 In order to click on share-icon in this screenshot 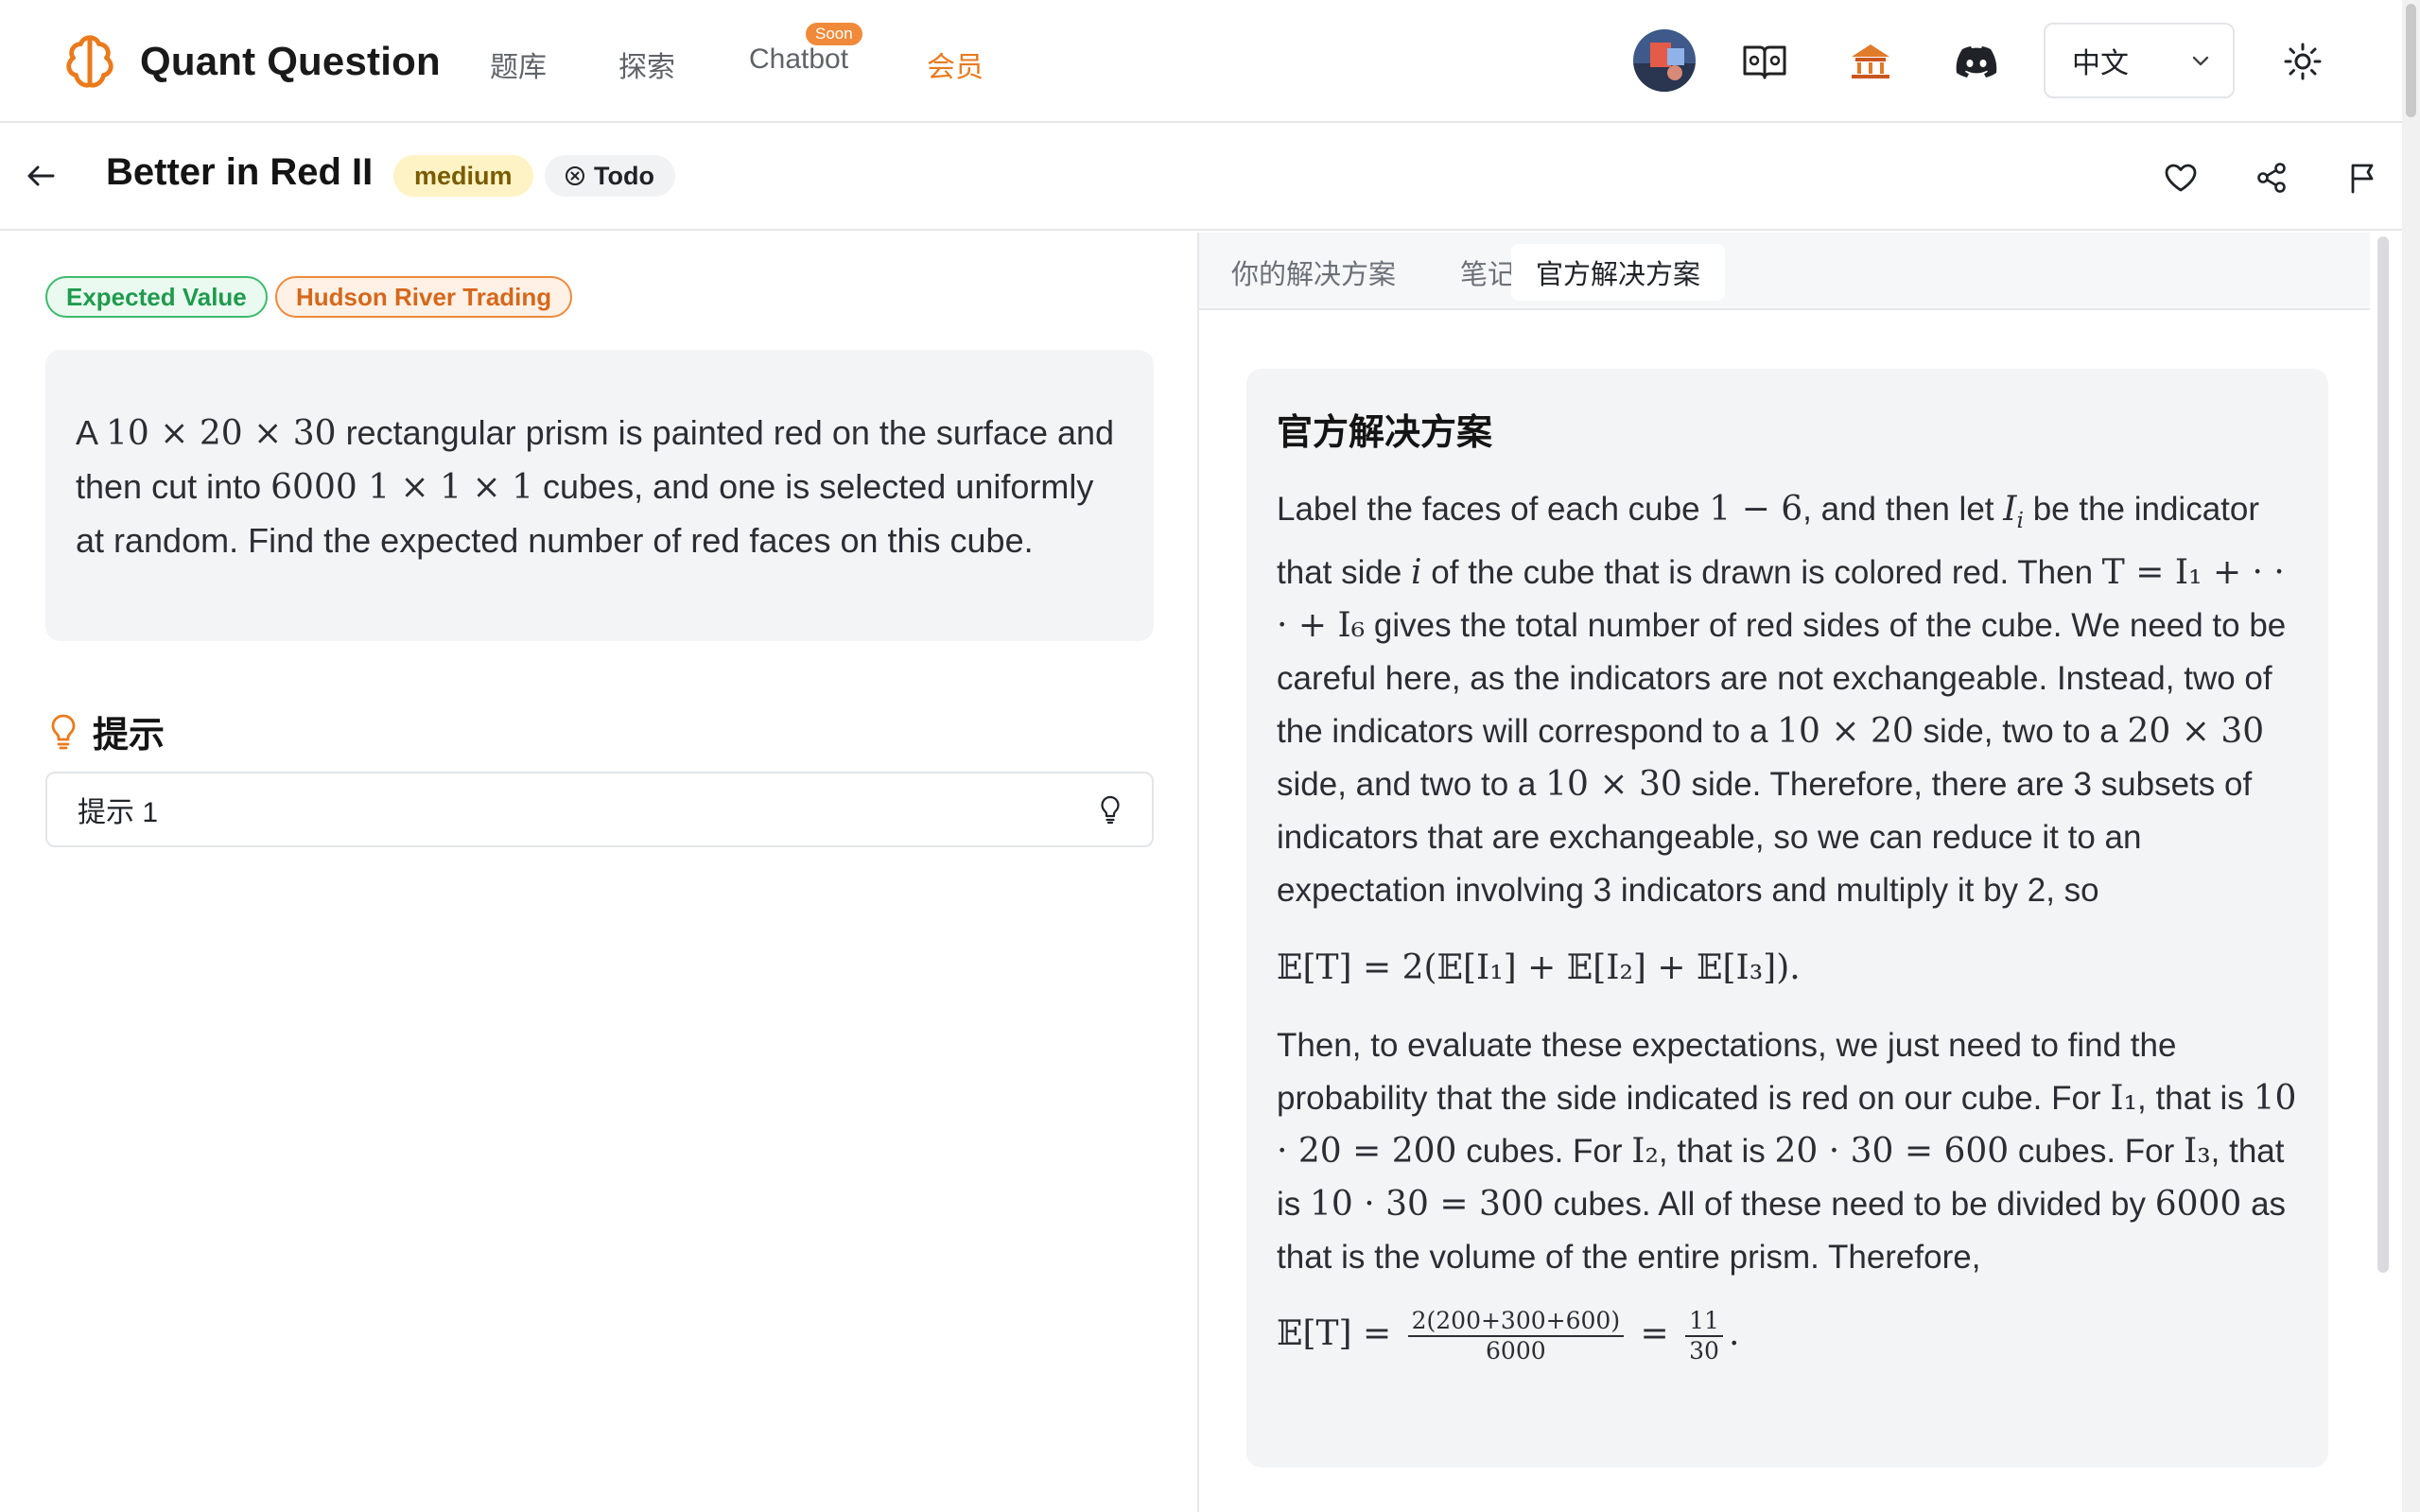, I will do `click(2272, 178)`.